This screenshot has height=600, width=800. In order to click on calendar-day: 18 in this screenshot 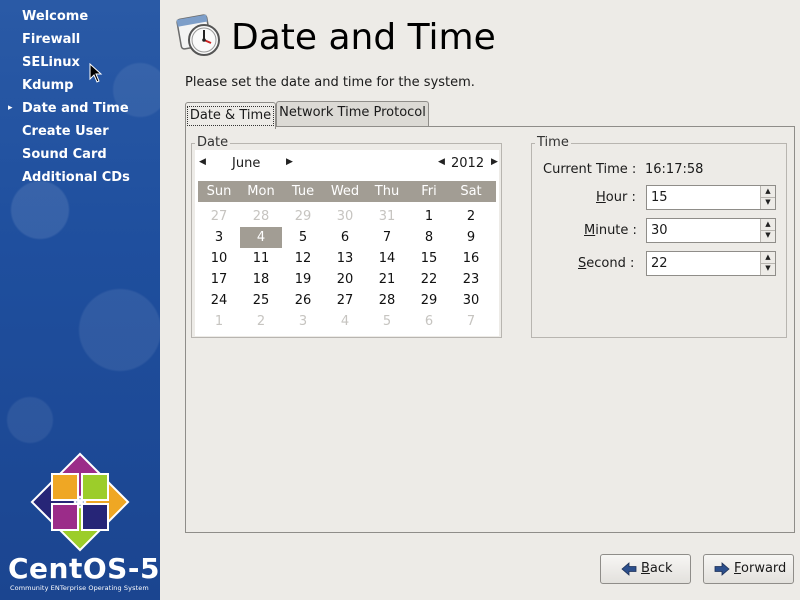, I will do `click(261, 279)`.